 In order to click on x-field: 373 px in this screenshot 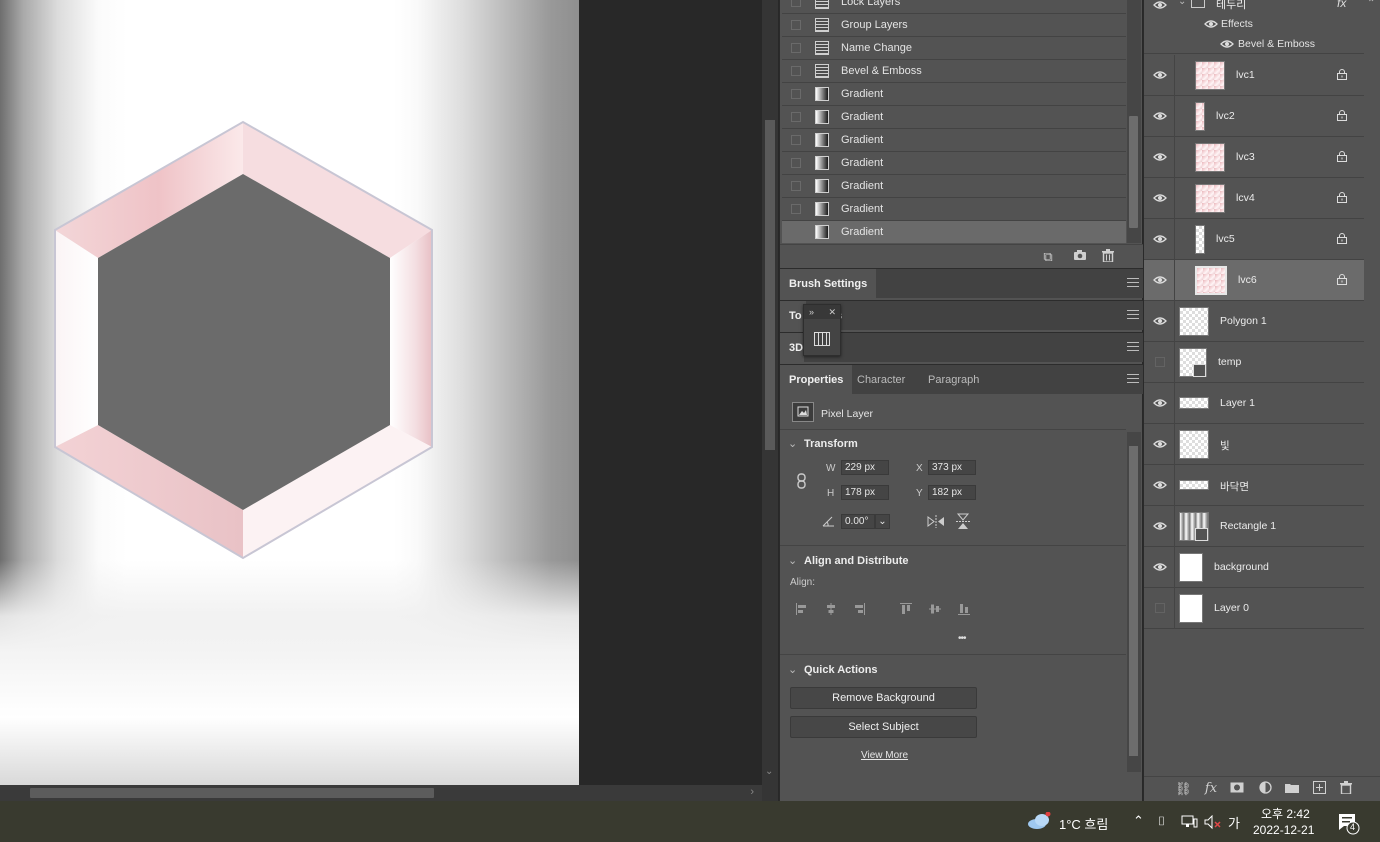, I will do `click(952, 467)`.